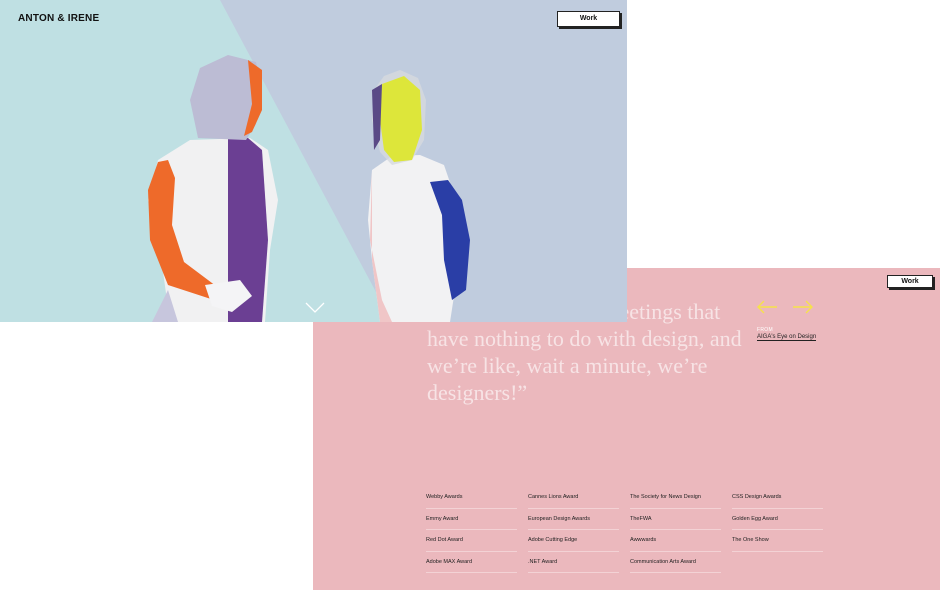 This screenshot has height=592, width=941. I want to click on brand-logo: ANTON & IRENE, so click(58, 18).